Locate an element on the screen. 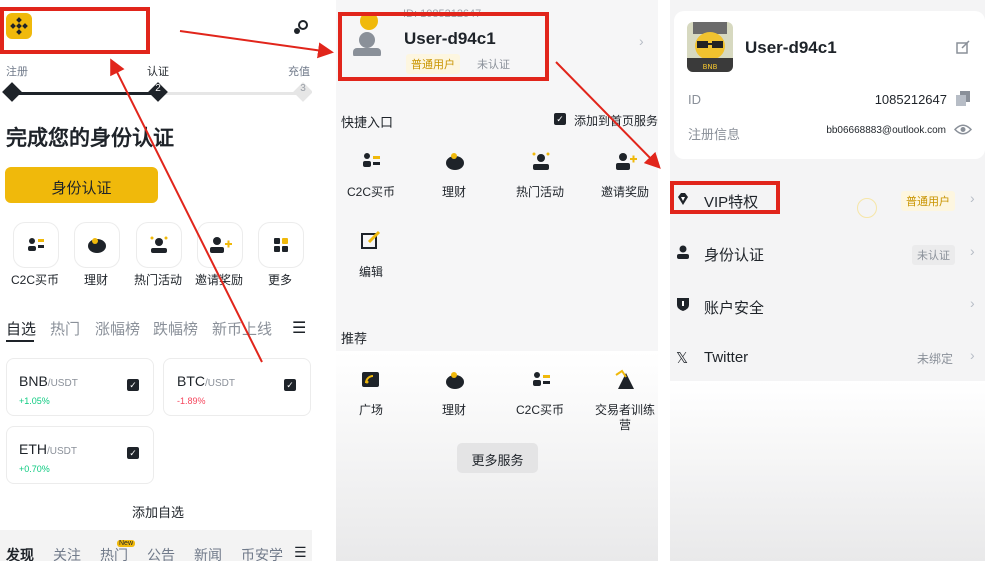  arrow-menu-to-logo is located at coordinates (186, 210).